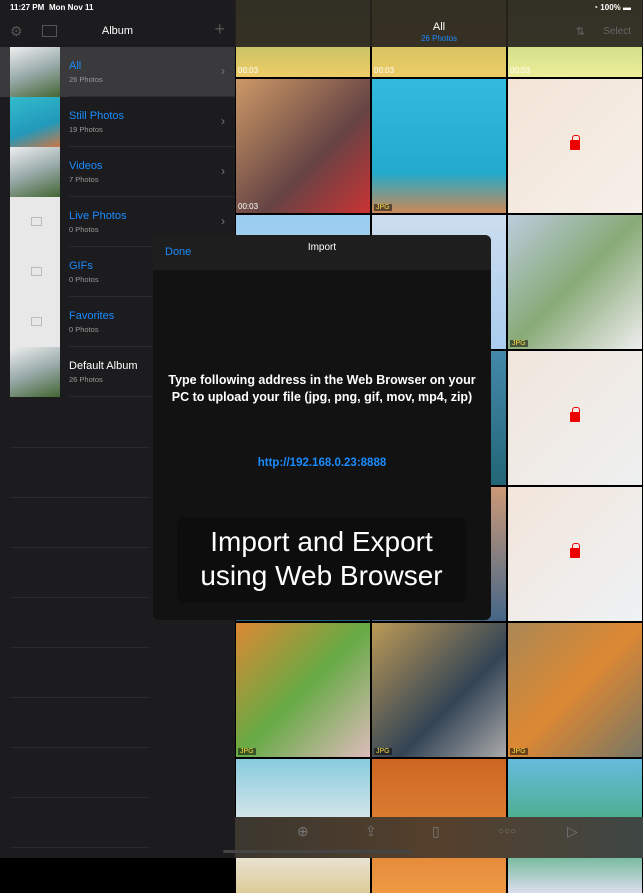  I want to click on album-row: Videos 7 Photos ›, so click(117, 172).